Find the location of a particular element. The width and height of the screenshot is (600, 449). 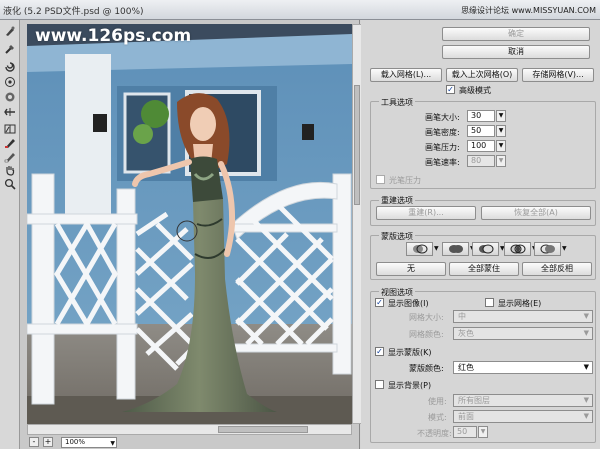

mask-invert-icon is located at coordinates (547, 249).